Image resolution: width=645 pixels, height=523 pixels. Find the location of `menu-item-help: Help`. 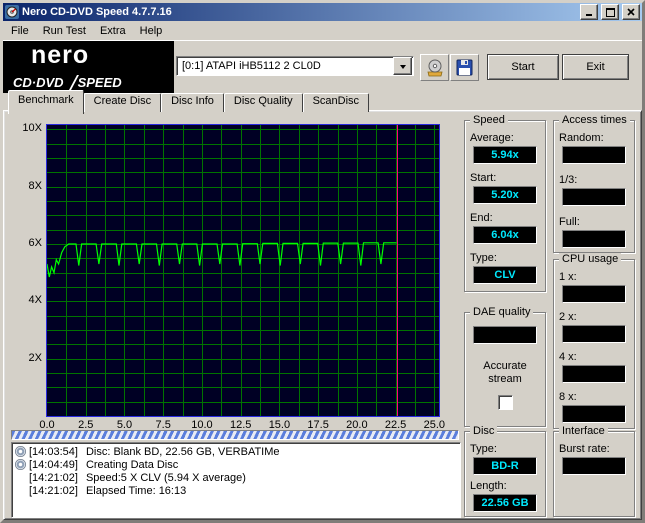

menu-item-help: Help is located at coordinates (151, 31).